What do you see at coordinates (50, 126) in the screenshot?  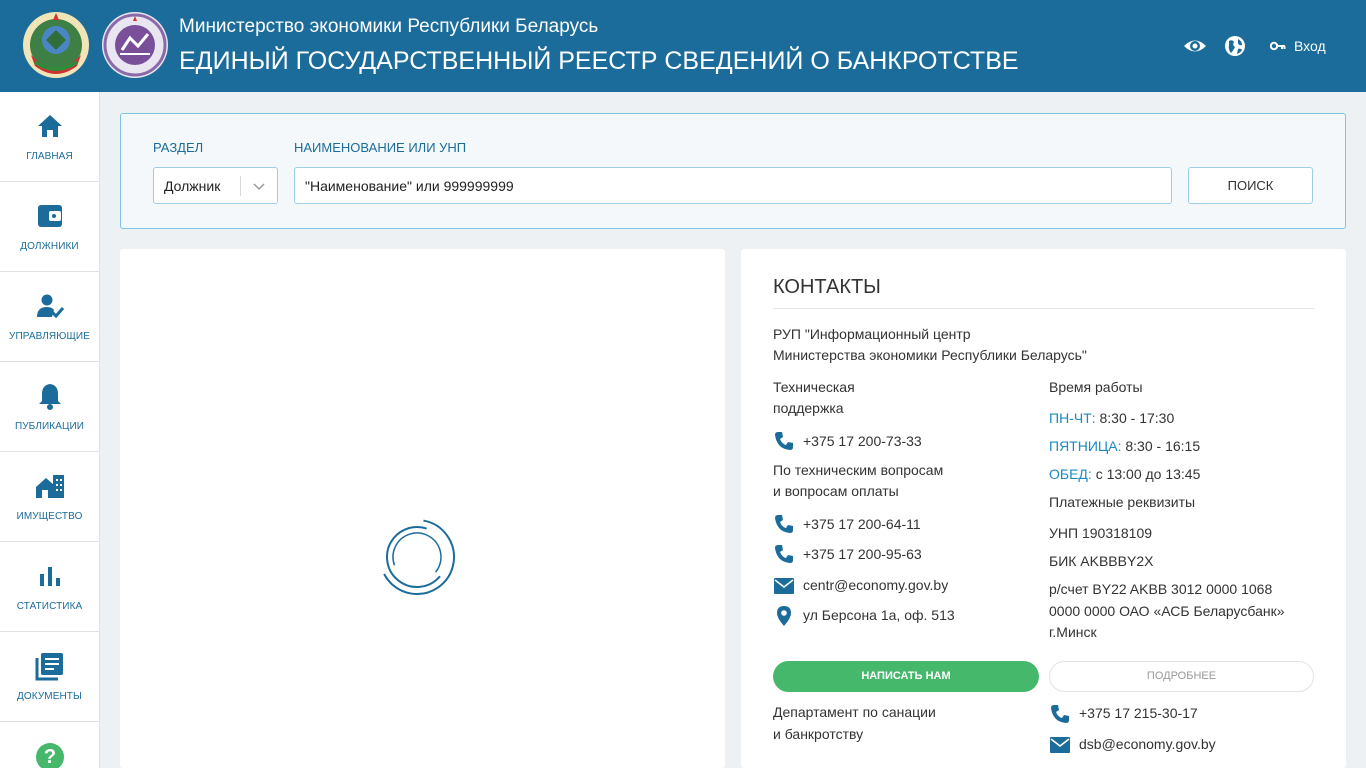 I see `home-icon` at bounding box center [50, 126].